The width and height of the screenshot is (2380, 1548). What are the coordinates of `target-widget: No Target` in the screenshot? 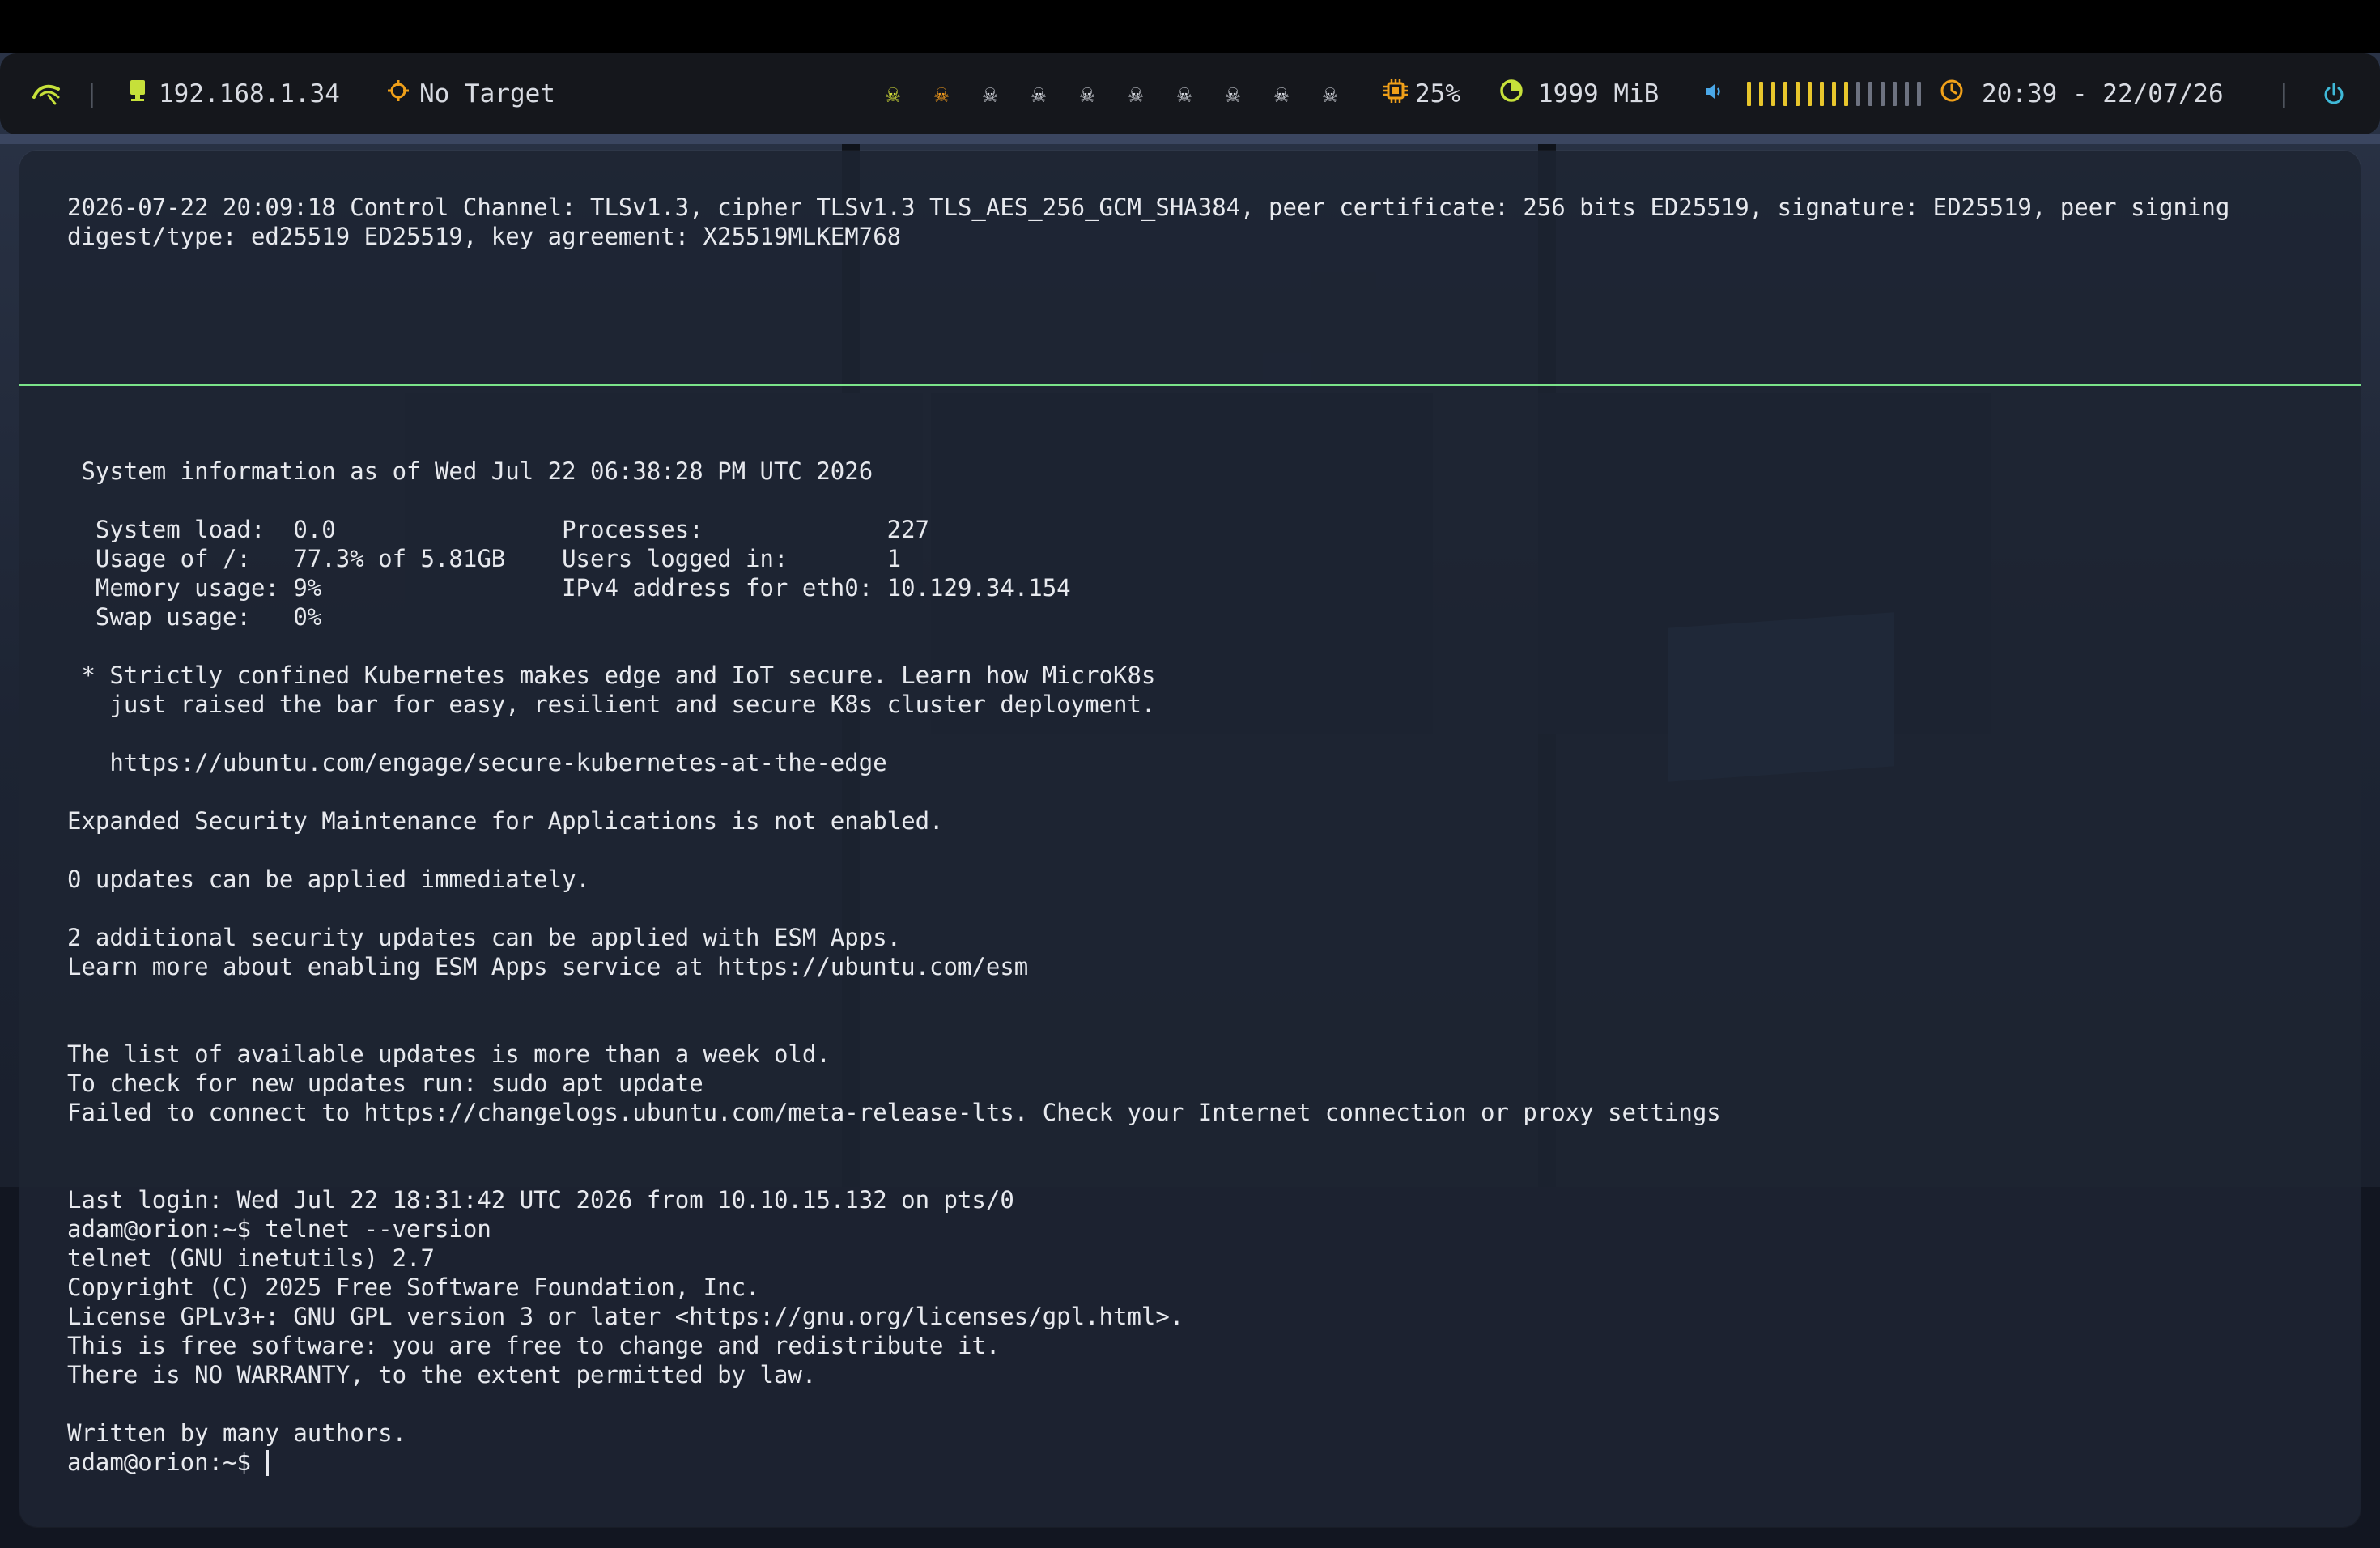 It's located at (471, 93).